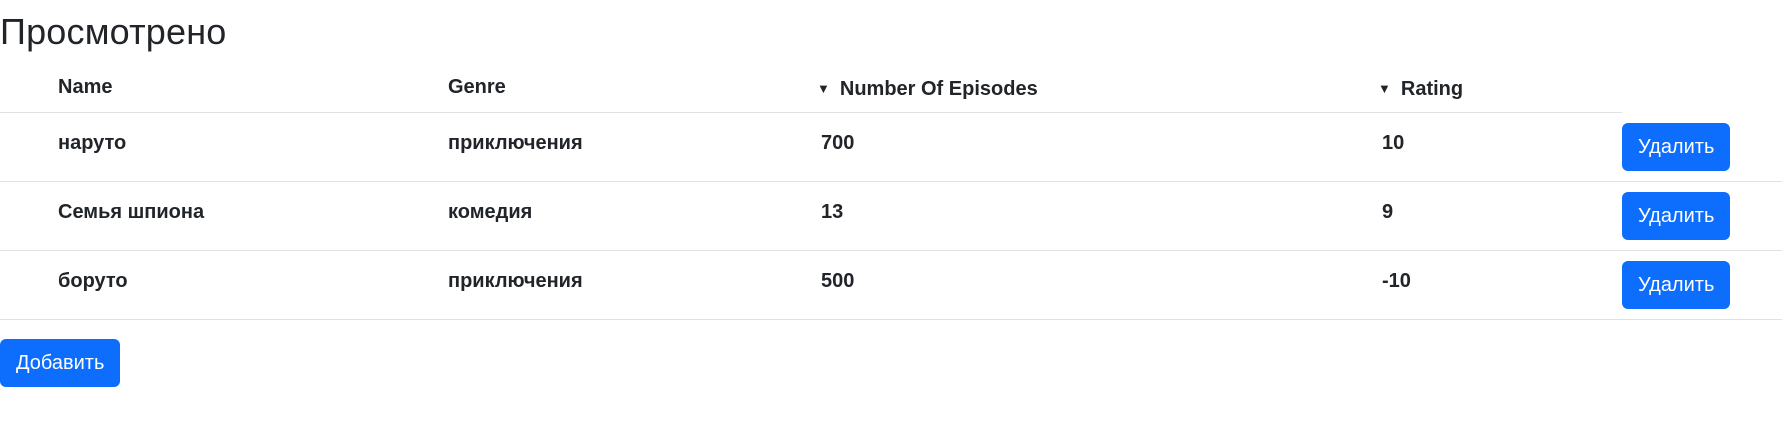 The image size is (1782, 432). Describe the element at coordinates (634, 216) in the screenshot. I see `cell-genre: комедия` at that location.